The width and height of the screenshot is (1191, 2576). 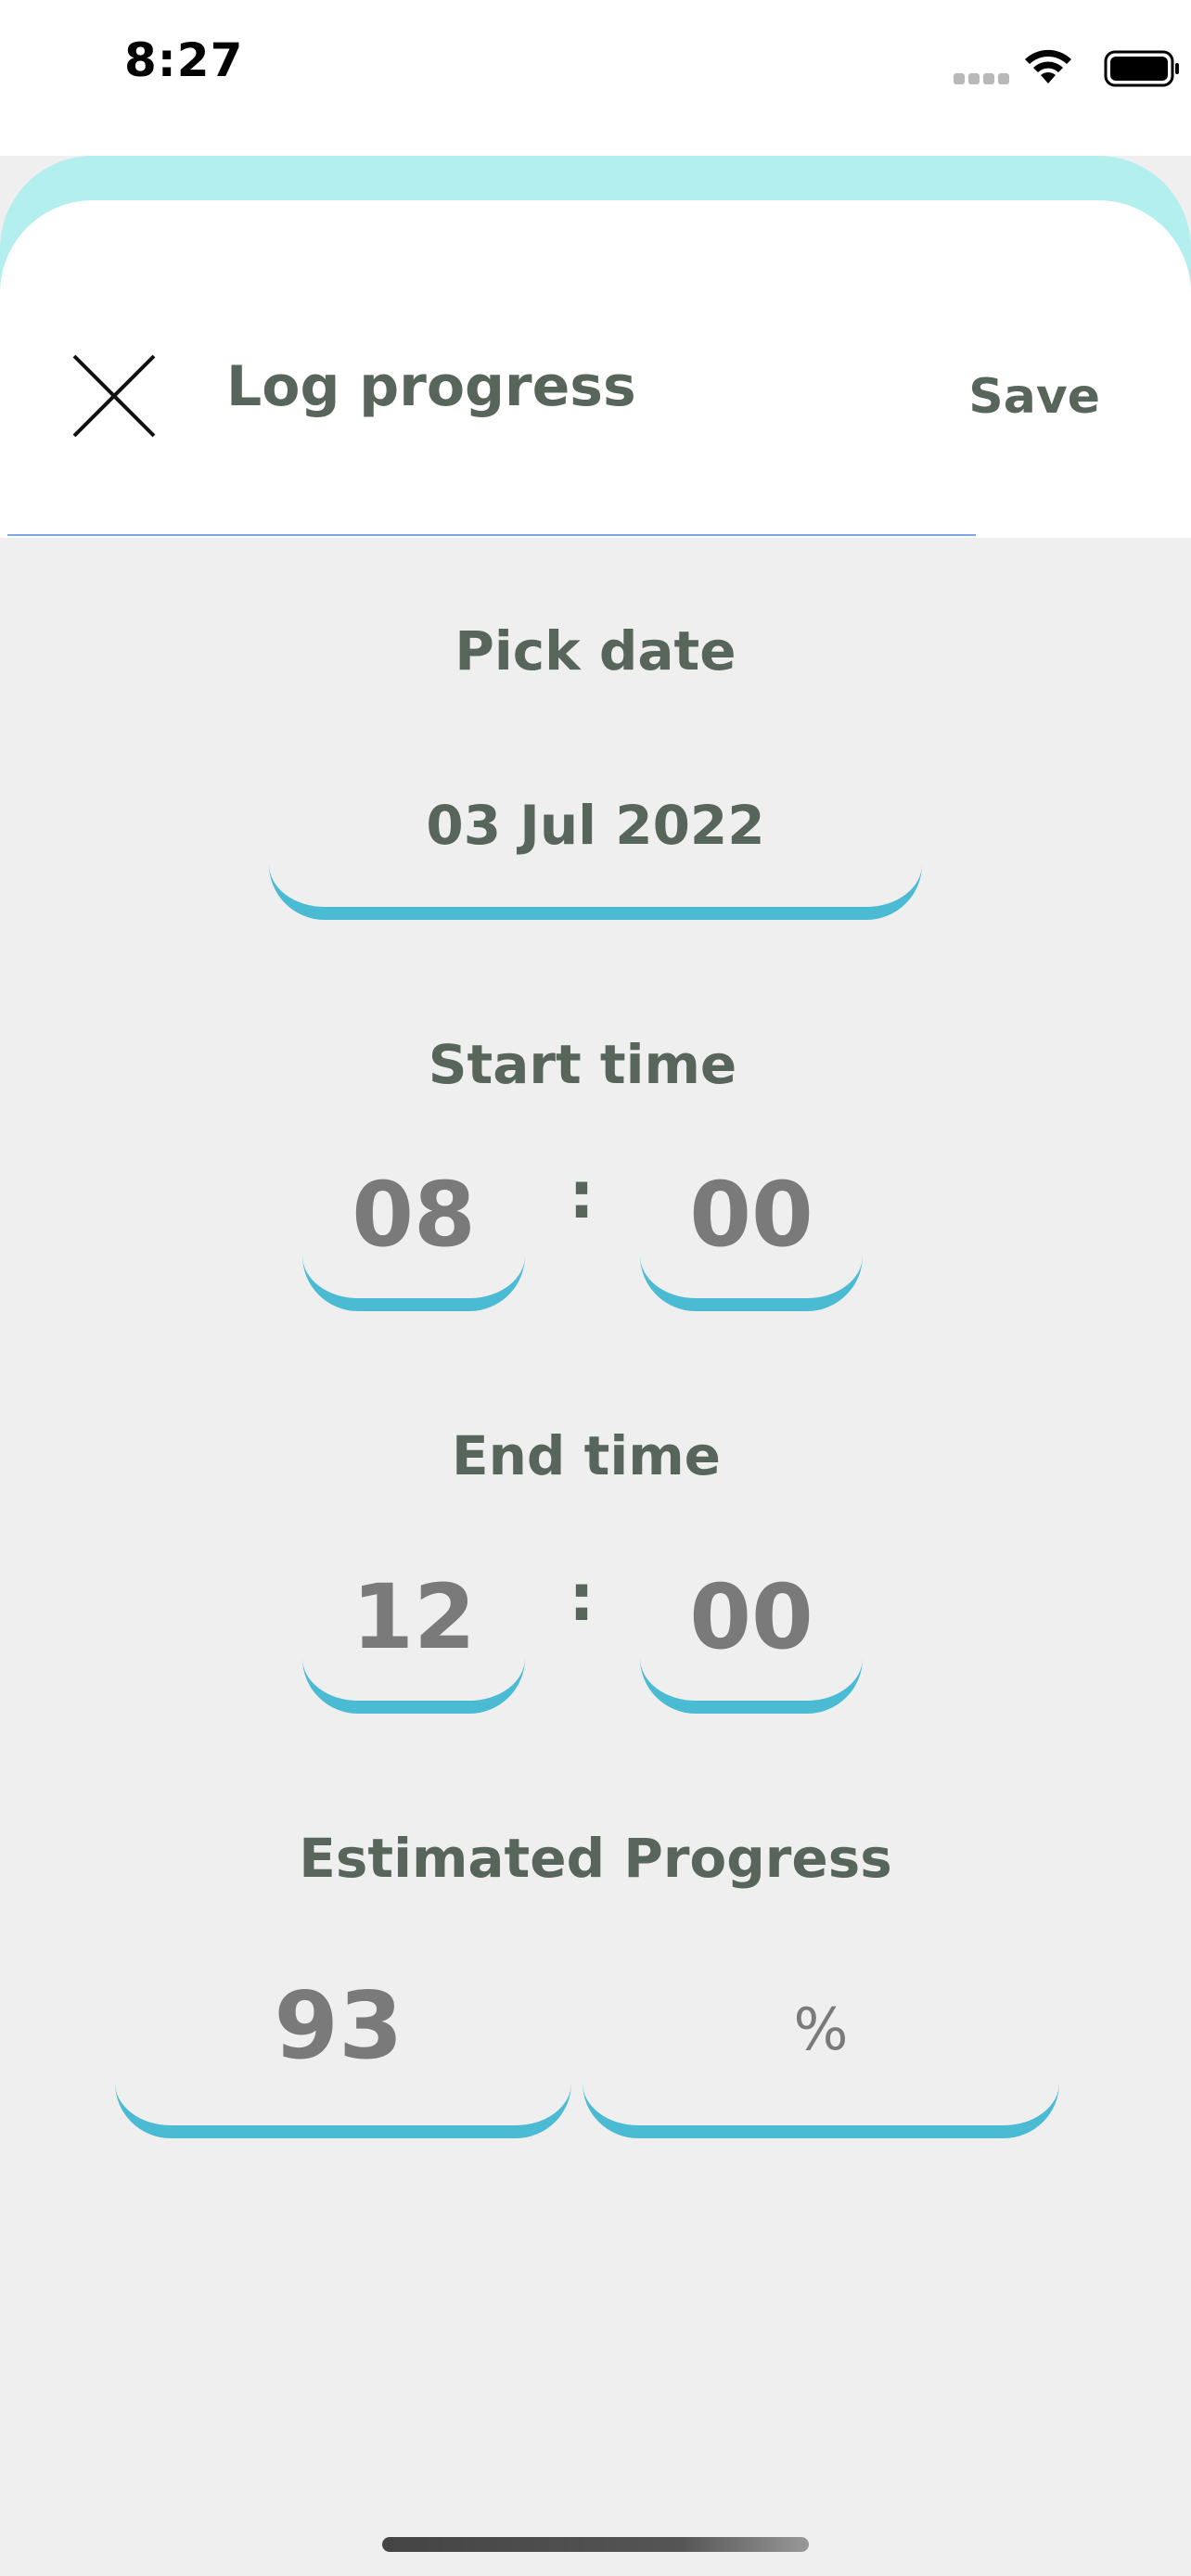 What do you see at coordinates (414, 1215) in the screenshot?
I see `start-hours-value: 08` at bounding box center [414, 1215].